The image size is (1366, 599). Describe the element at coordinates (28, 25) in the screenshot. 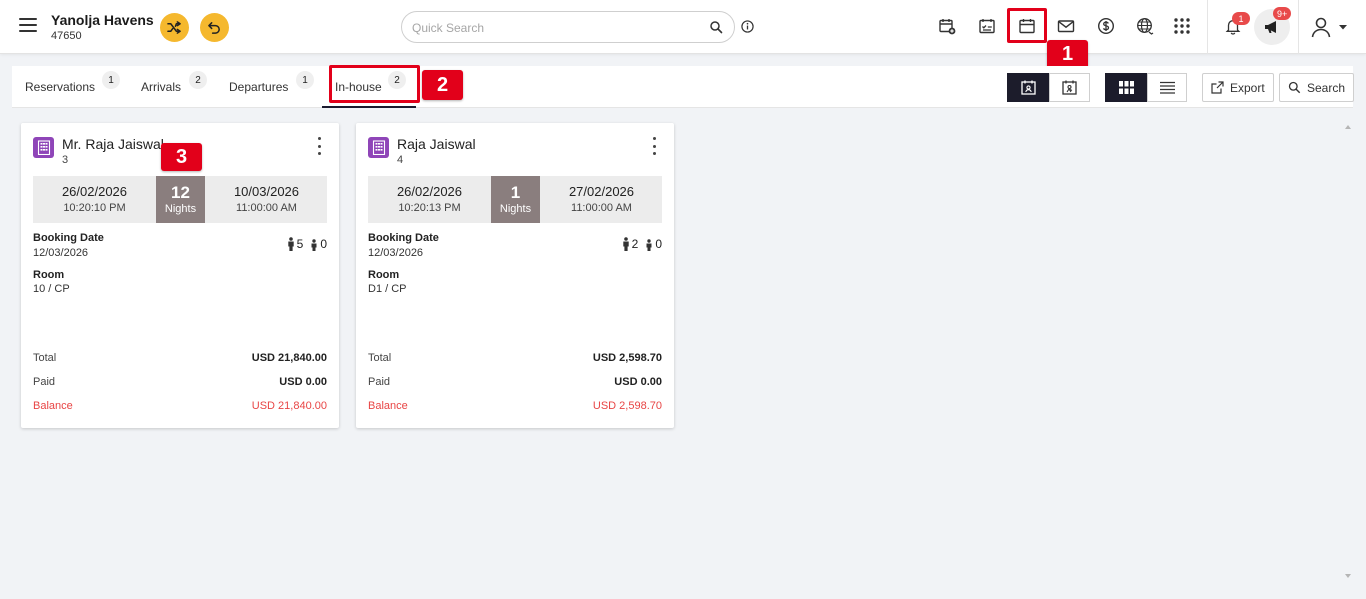

I see `menu-icon` at that location.